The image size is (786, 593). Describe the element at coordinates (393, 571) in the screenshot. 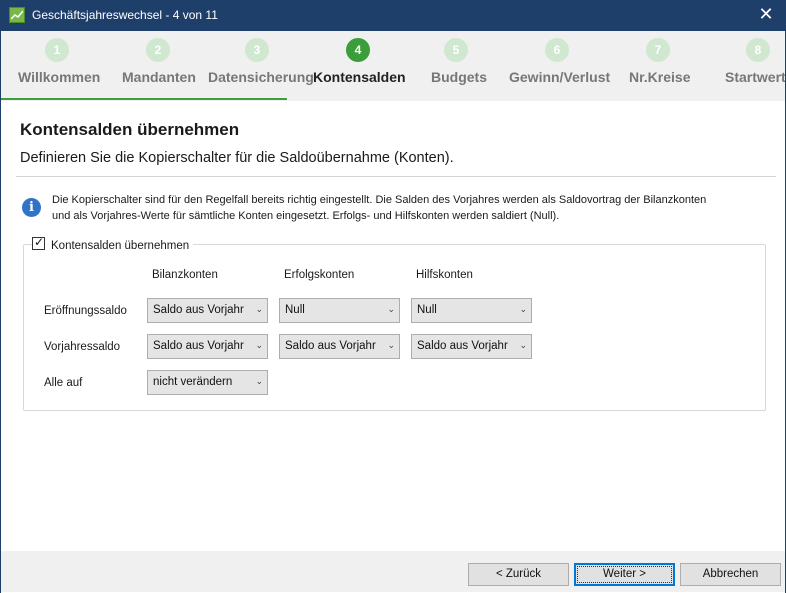

I see `button-bar: < Zurück Weiter > Abbrechen` at that location.